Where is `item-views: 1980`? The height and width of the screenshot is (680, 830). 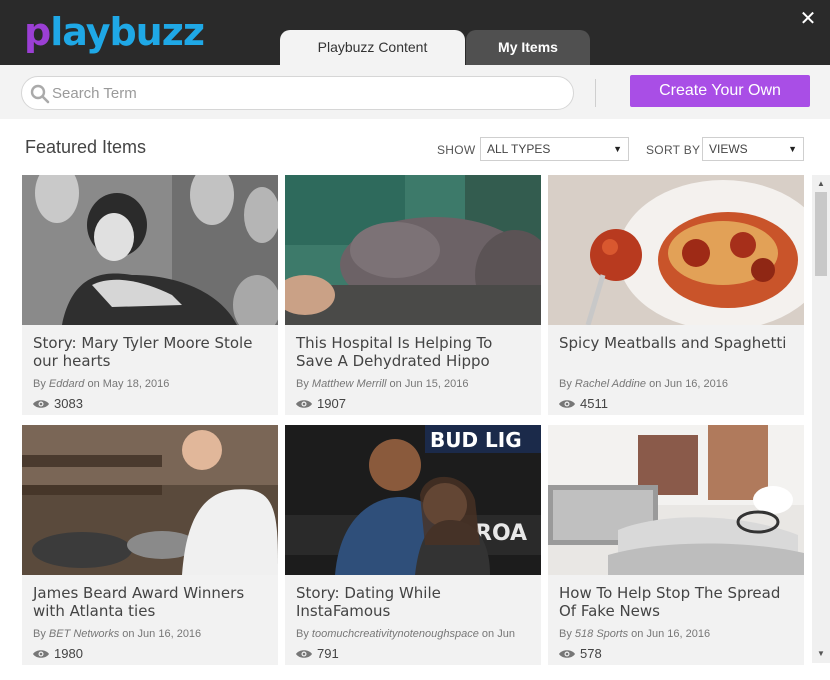 item-views: 1980 is located at coordinates (58, 653).